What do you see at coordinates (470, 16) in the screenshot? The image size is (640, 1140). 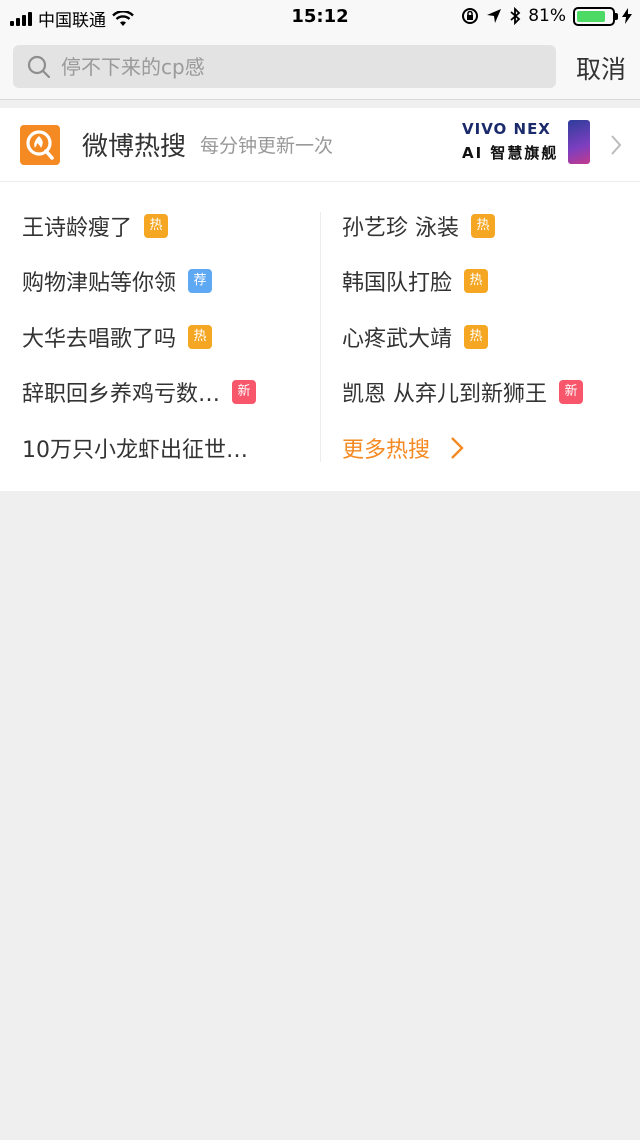 I see `rotation-lock-icon` at bounding box center [470, 16].